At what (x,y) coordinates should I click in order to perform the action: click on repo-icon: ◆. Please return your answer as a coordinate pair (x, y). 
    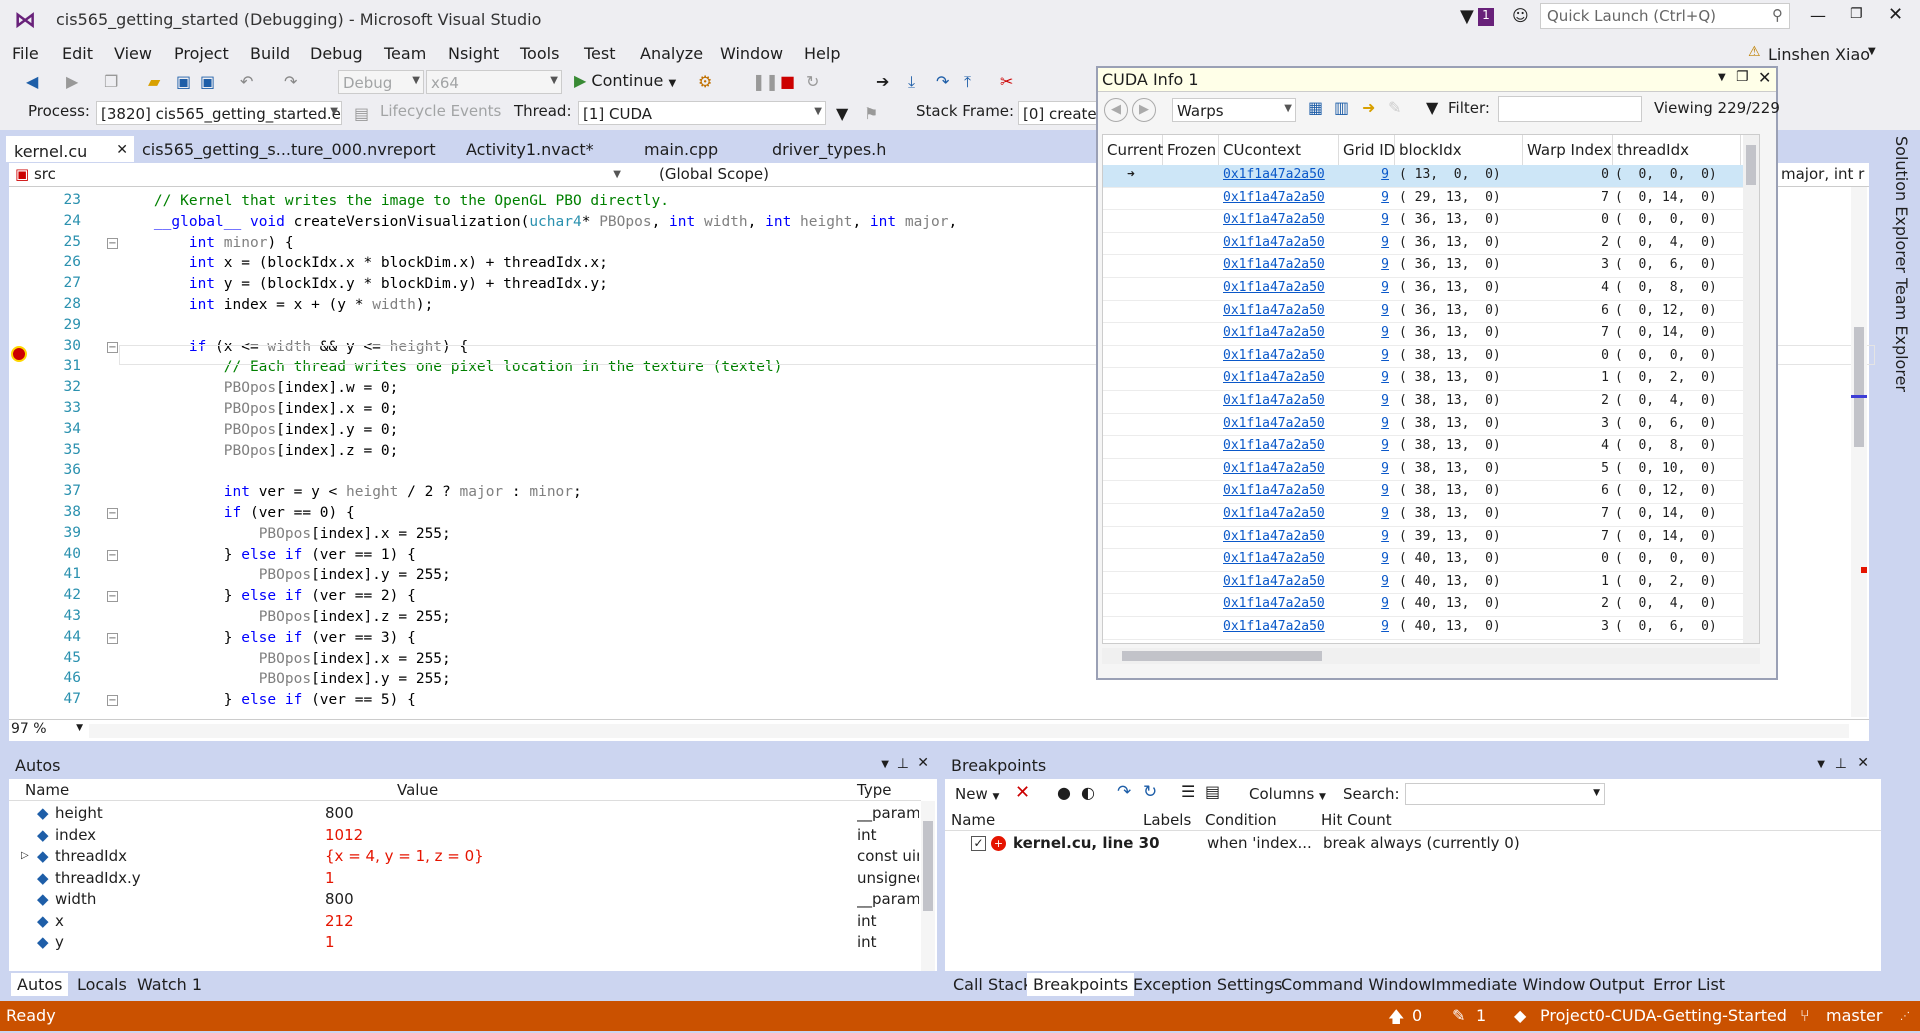
    Looking at the image, I should click on (1520, 1015).